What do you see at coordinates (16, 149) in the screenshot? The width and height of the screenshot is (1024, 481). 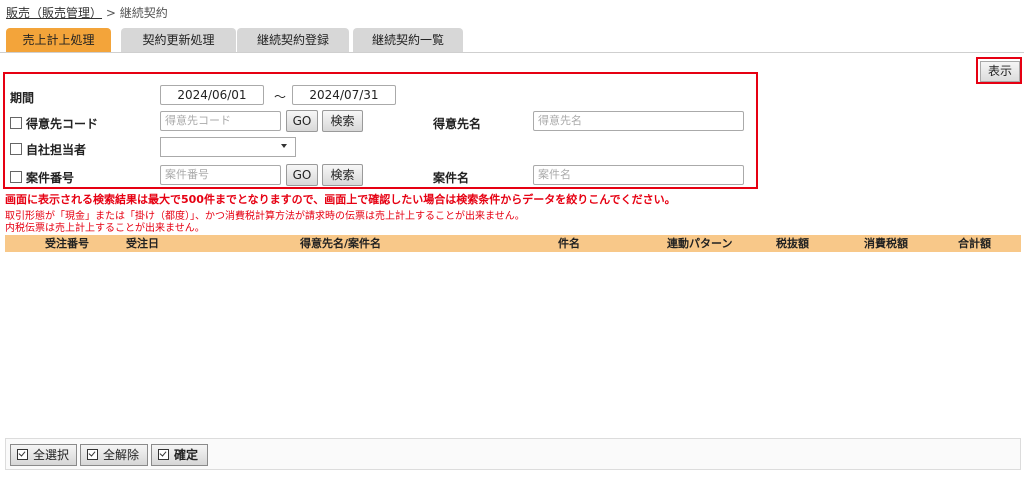 I see `staff-checkbox` at bounding box center [16, 149].